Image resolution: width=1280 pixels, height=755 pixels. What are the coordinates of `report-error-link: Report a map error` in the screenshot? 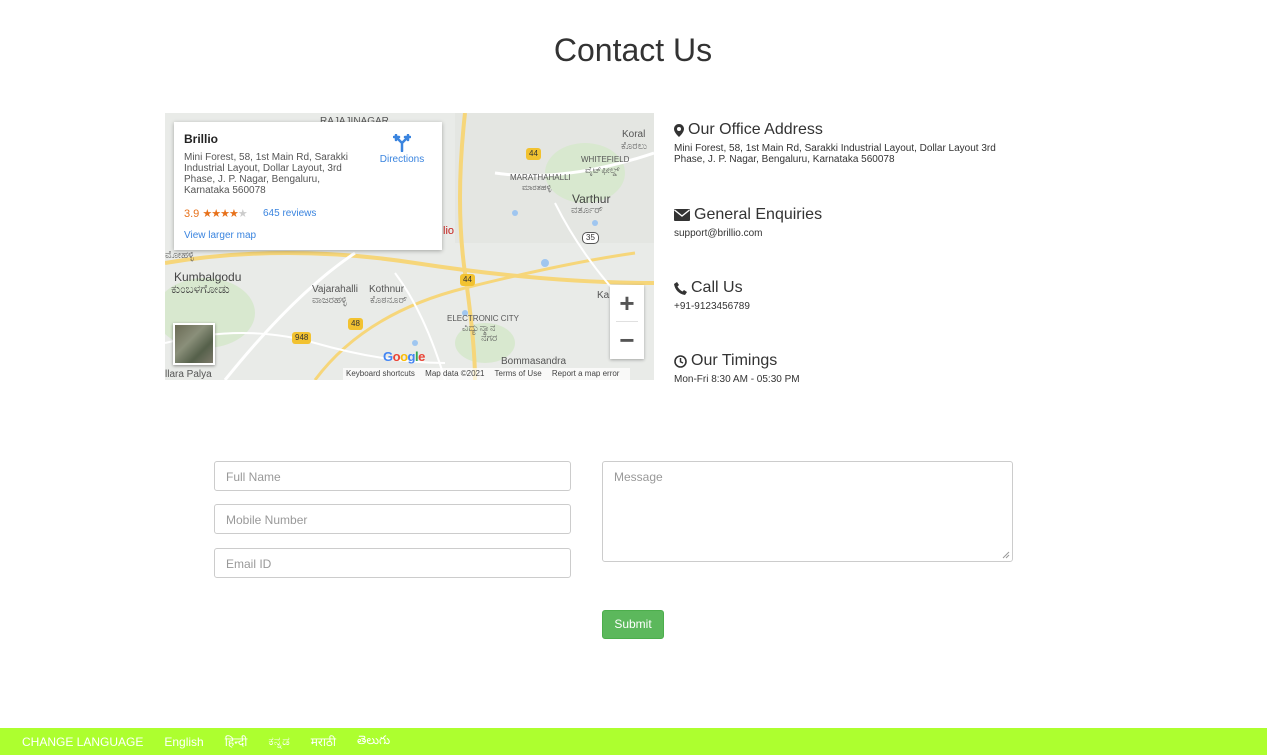 It's located at (586, 373).